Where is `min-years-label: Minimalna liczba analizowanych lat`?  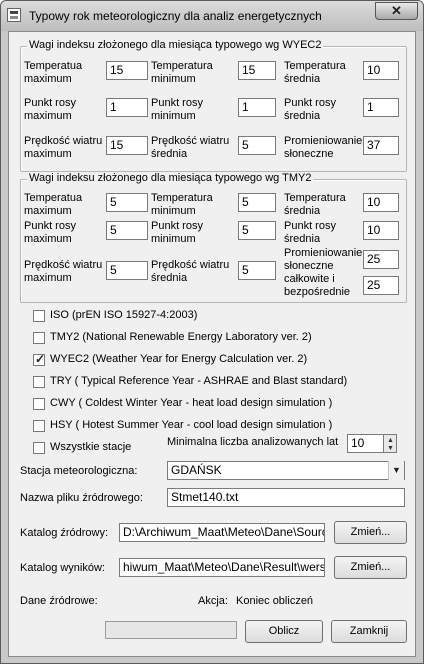 min-years-label: Minimalna liczba analizowanych lat is located at coordinates (253, 442).